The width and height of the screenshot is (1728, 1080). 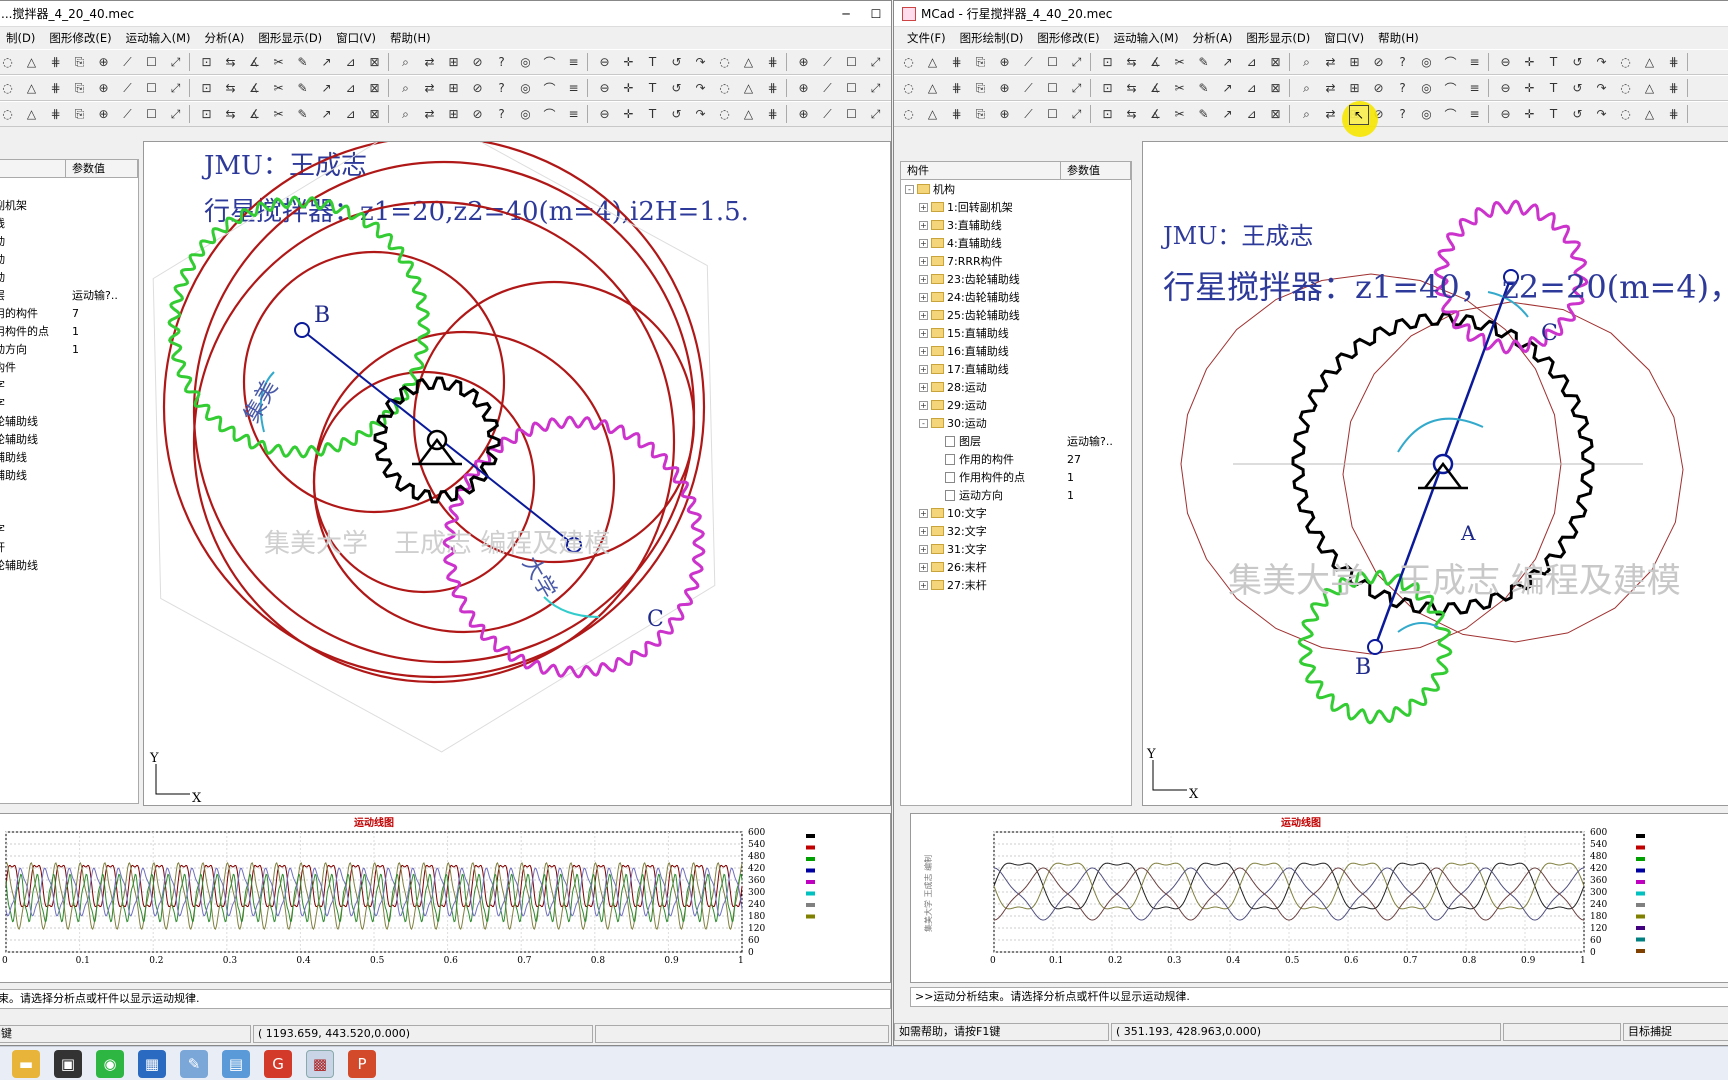 I want to click on left-tb3-tool-39-icon: ⤢, so click(x=875, y=114).